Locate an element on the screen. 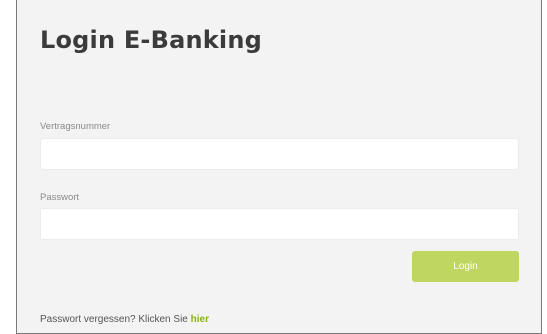 Image resolution: width=547 pixels, height=334 pixels. password-label: Passwort is located at coordinates (60, 197).